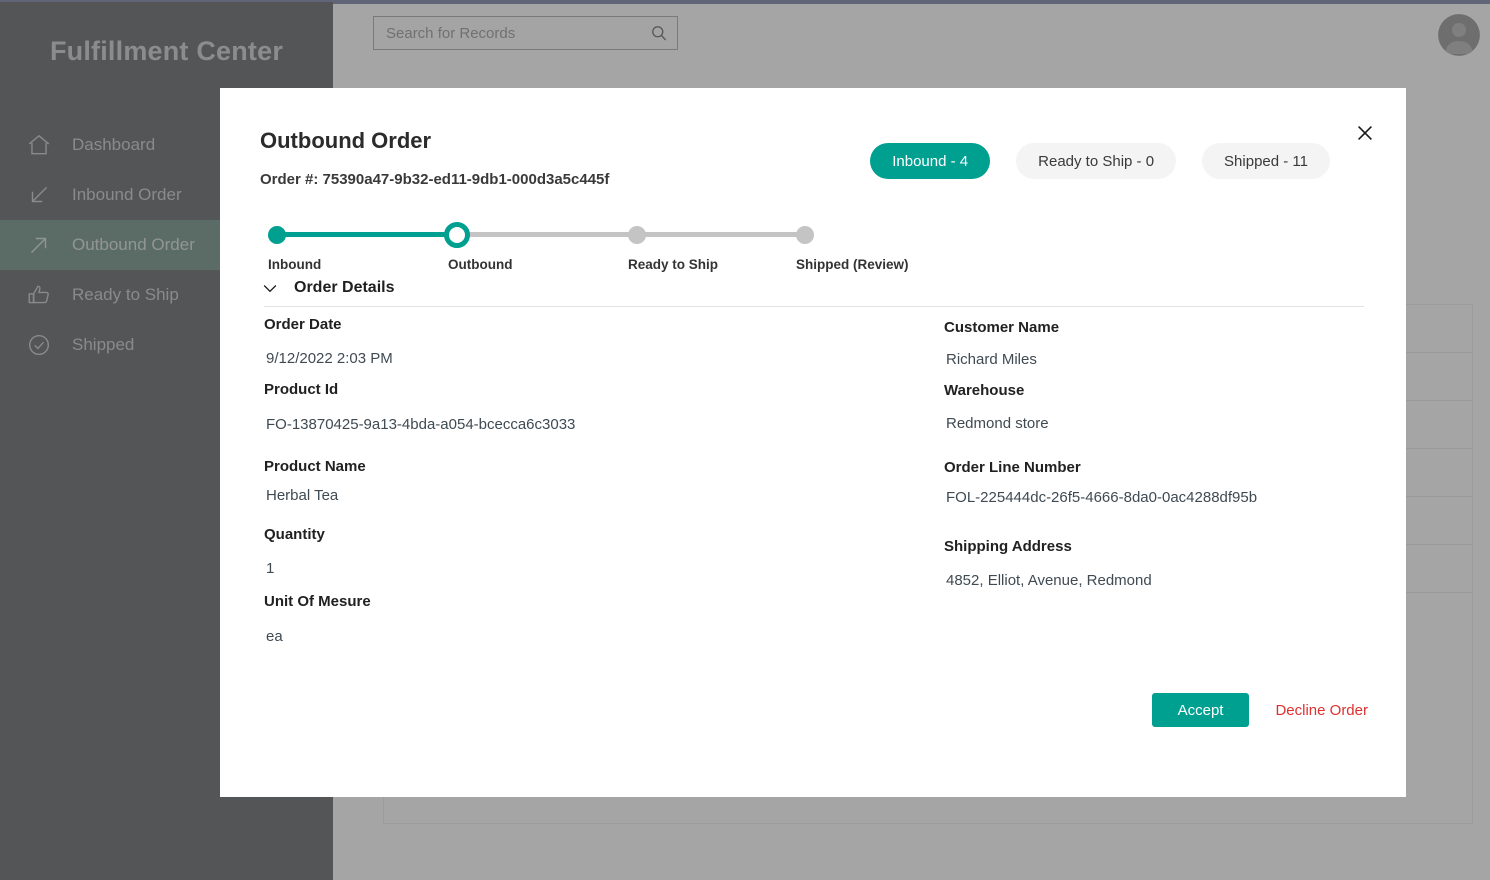  I want to click on status-pill-inbound: Inbound - 4, so click(930, 161).